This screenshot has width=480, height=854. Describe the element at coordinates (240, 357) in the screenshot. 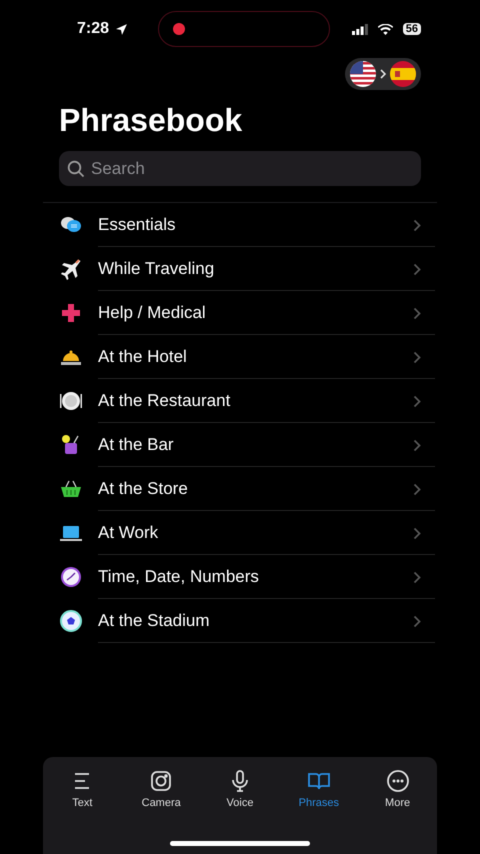

I see `category-row: At the Hotel` at that location.